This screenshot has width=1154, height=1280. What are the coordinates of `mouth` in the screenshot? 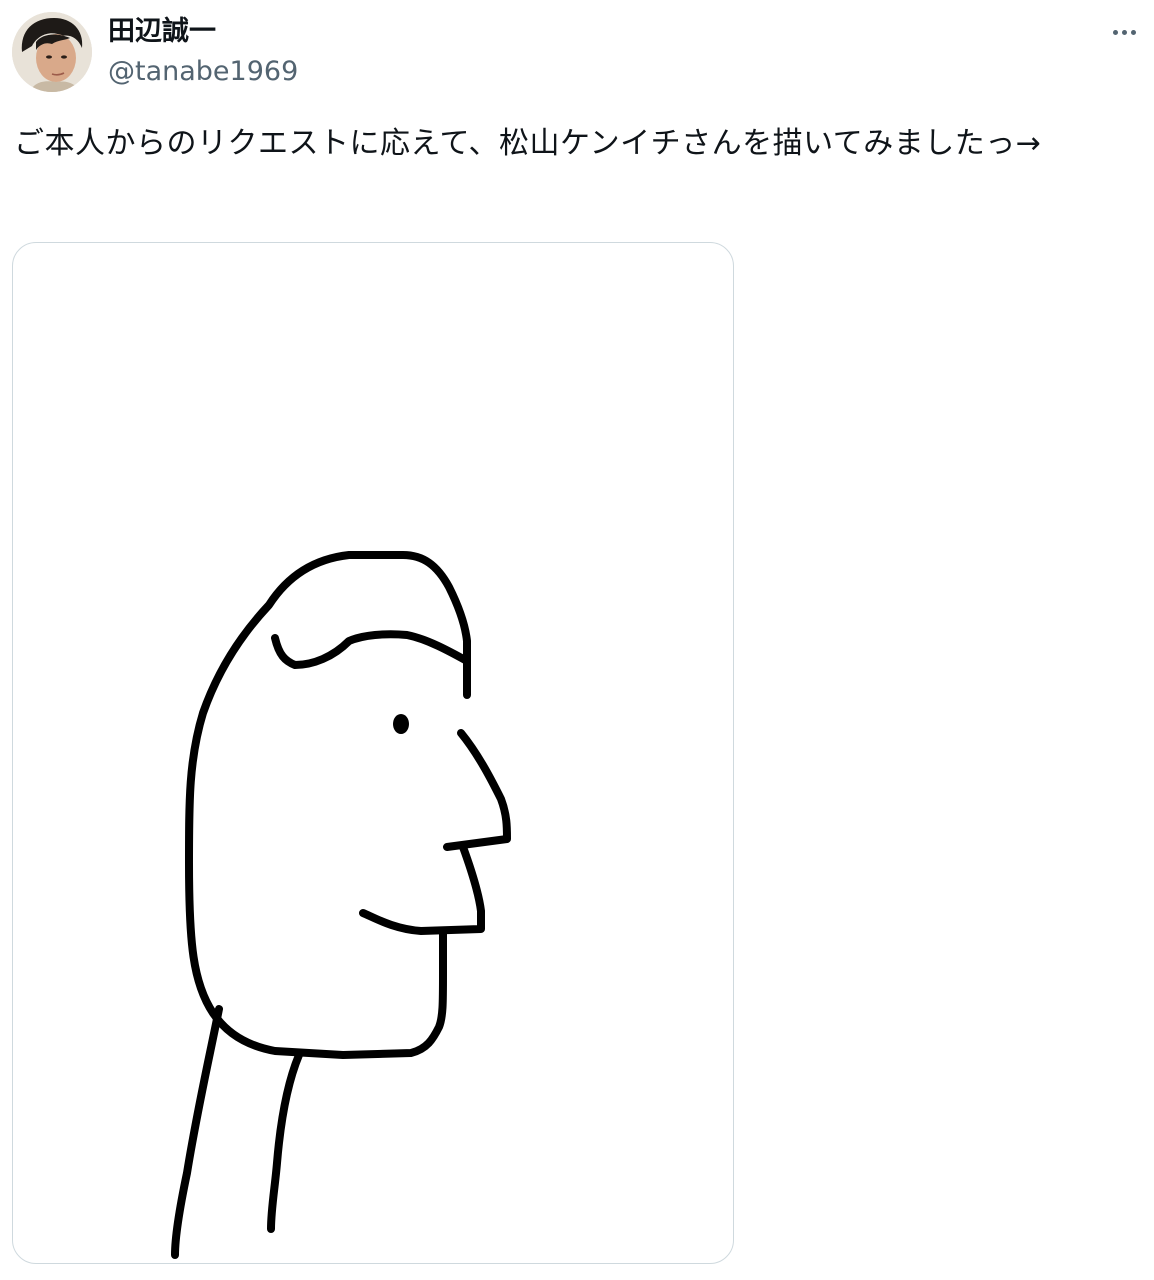 It's located at (422, 889).